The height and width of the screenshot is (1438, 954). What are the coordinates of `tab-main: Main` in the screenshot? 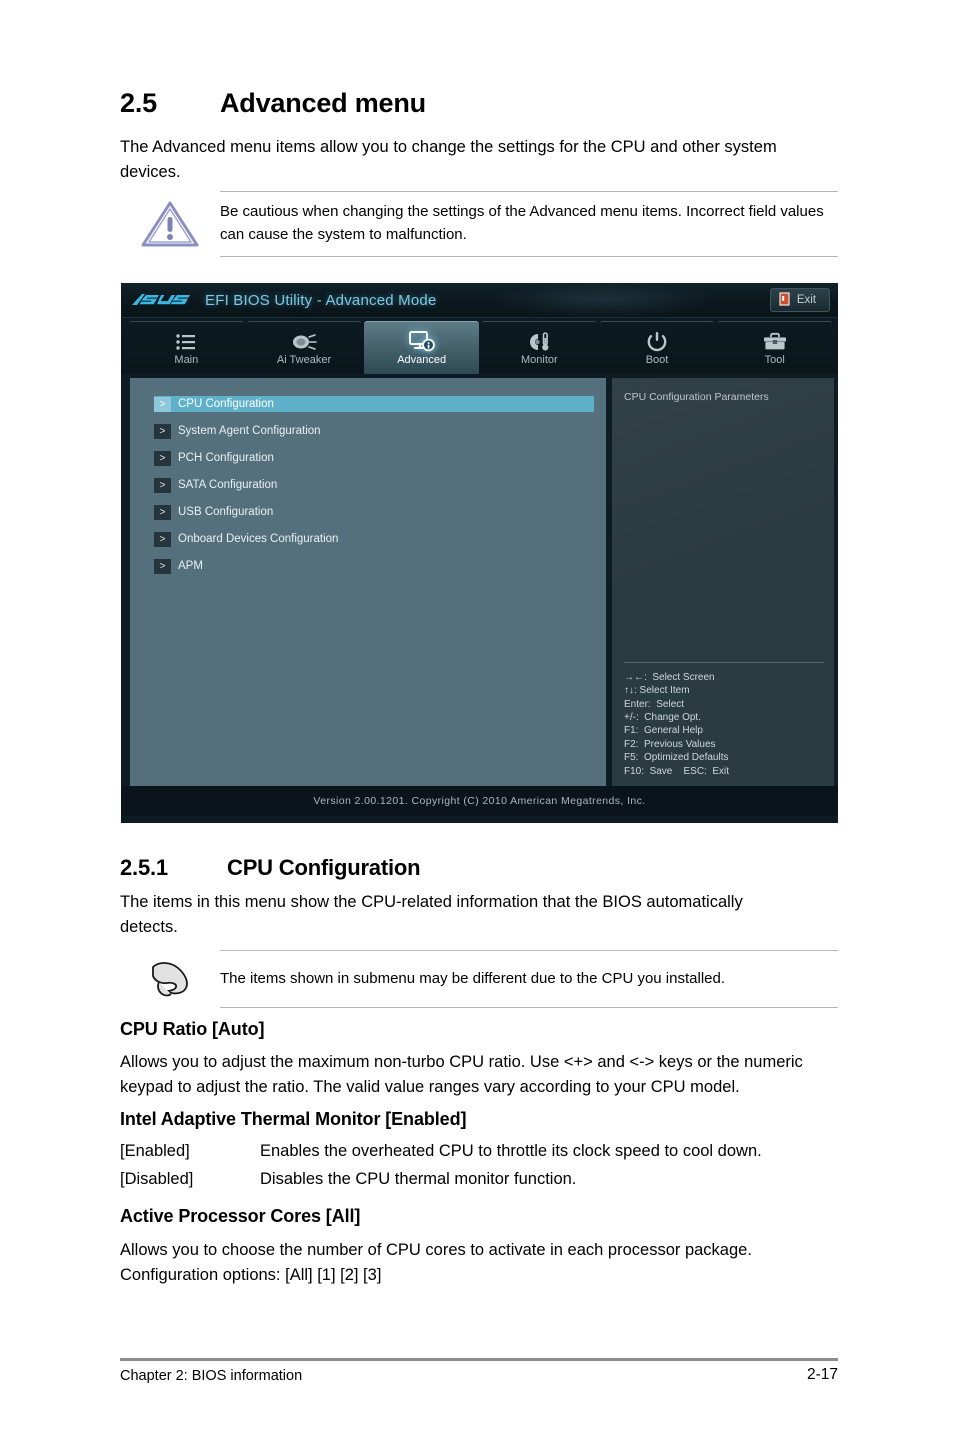 It's located at (186, 347).